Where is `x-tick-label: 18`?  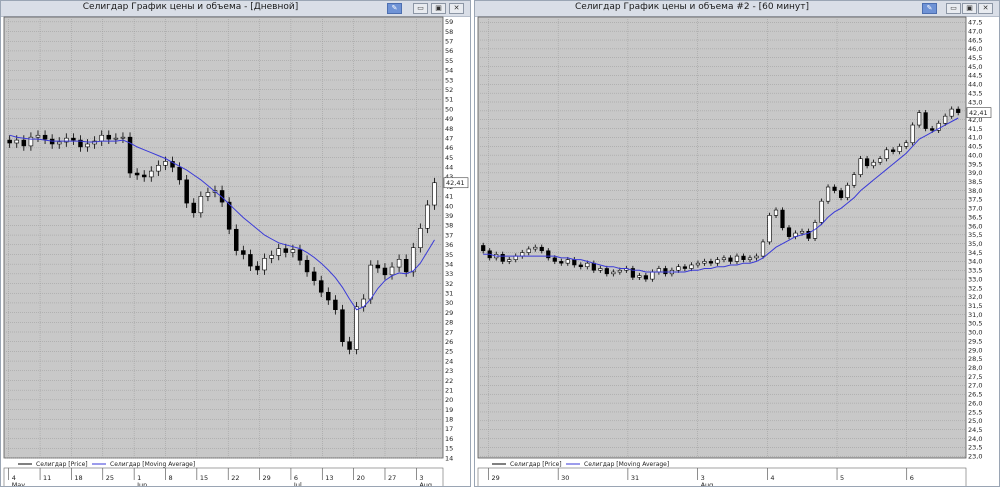 x-tick-label: 18 is located at coordinates (78, 478).